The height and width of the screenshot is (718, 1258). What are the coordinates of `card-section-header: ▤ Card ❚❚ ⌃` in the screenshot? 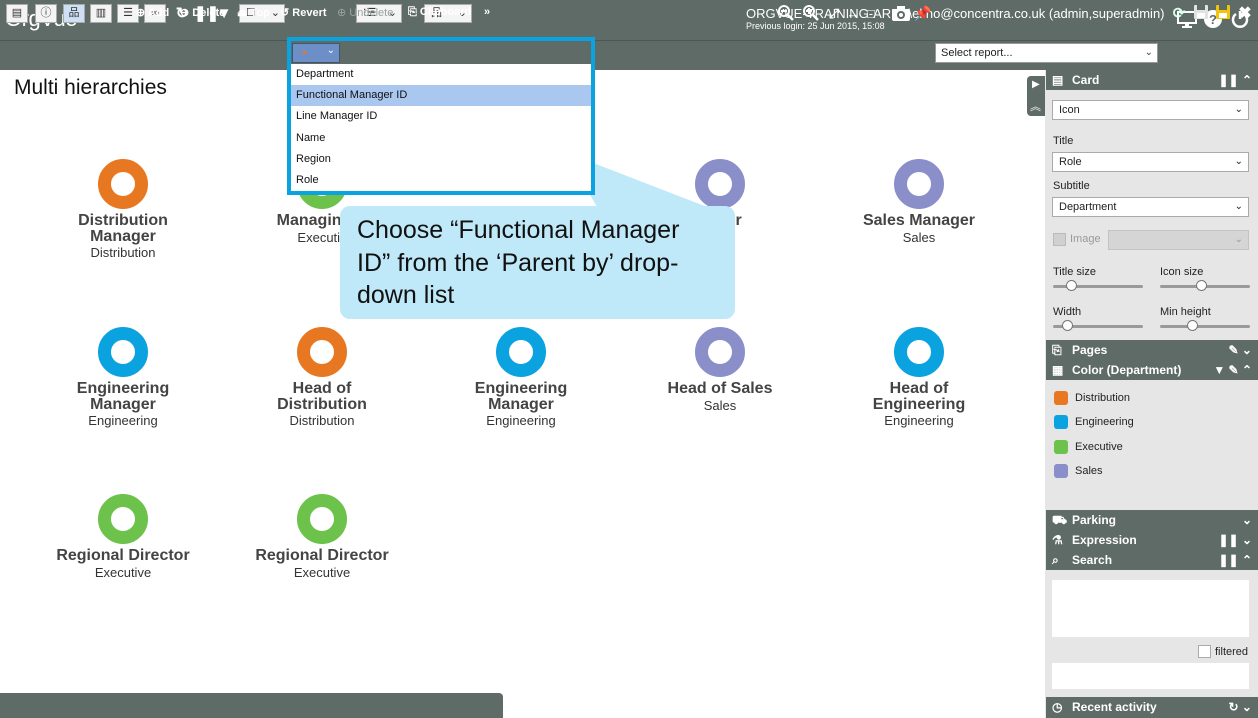 It's located at (1152, 80).